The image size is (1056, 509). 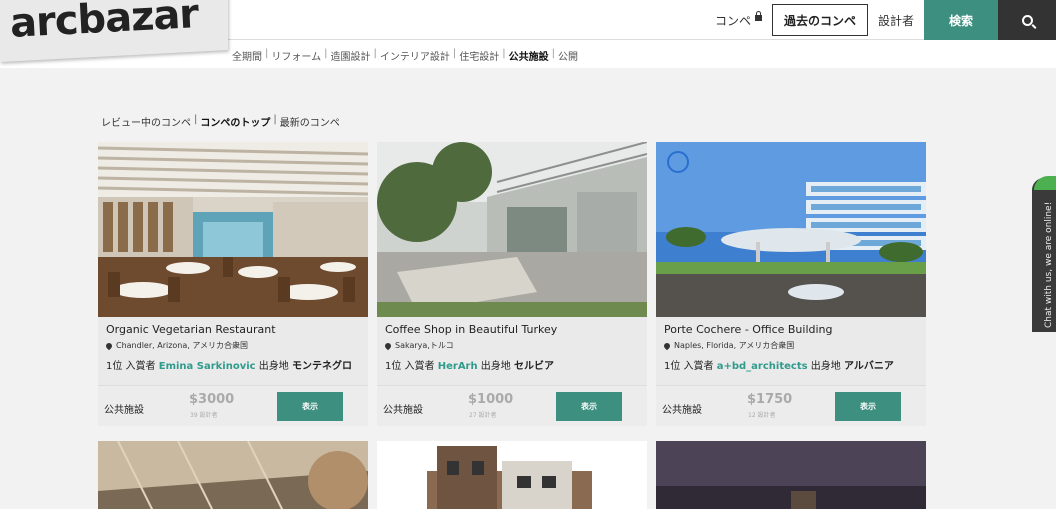 I want to click on nav-designers-label: 設計者, so click(x=895, y=20).